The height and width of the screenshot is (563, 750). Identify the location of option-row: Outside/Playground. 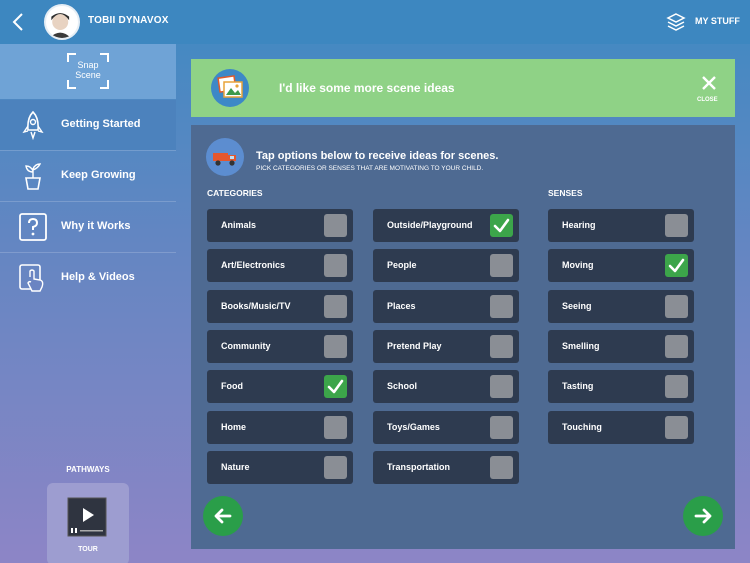
(446, 225).